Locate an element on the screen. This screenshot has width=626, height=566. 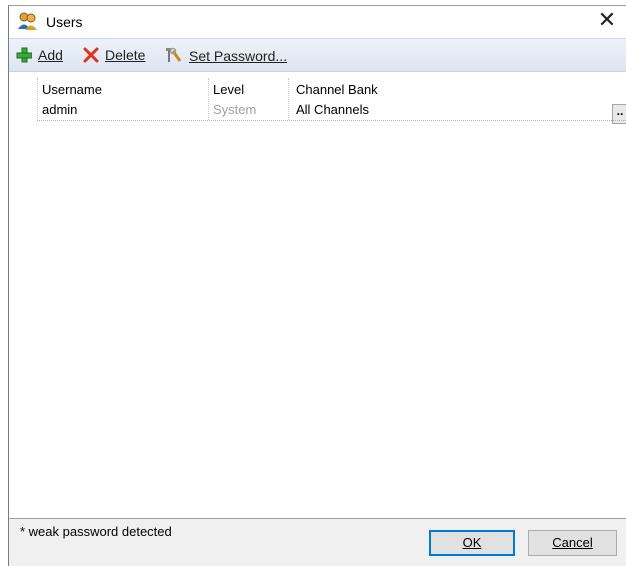
add-button: Add is located at coordinates (39, 55).